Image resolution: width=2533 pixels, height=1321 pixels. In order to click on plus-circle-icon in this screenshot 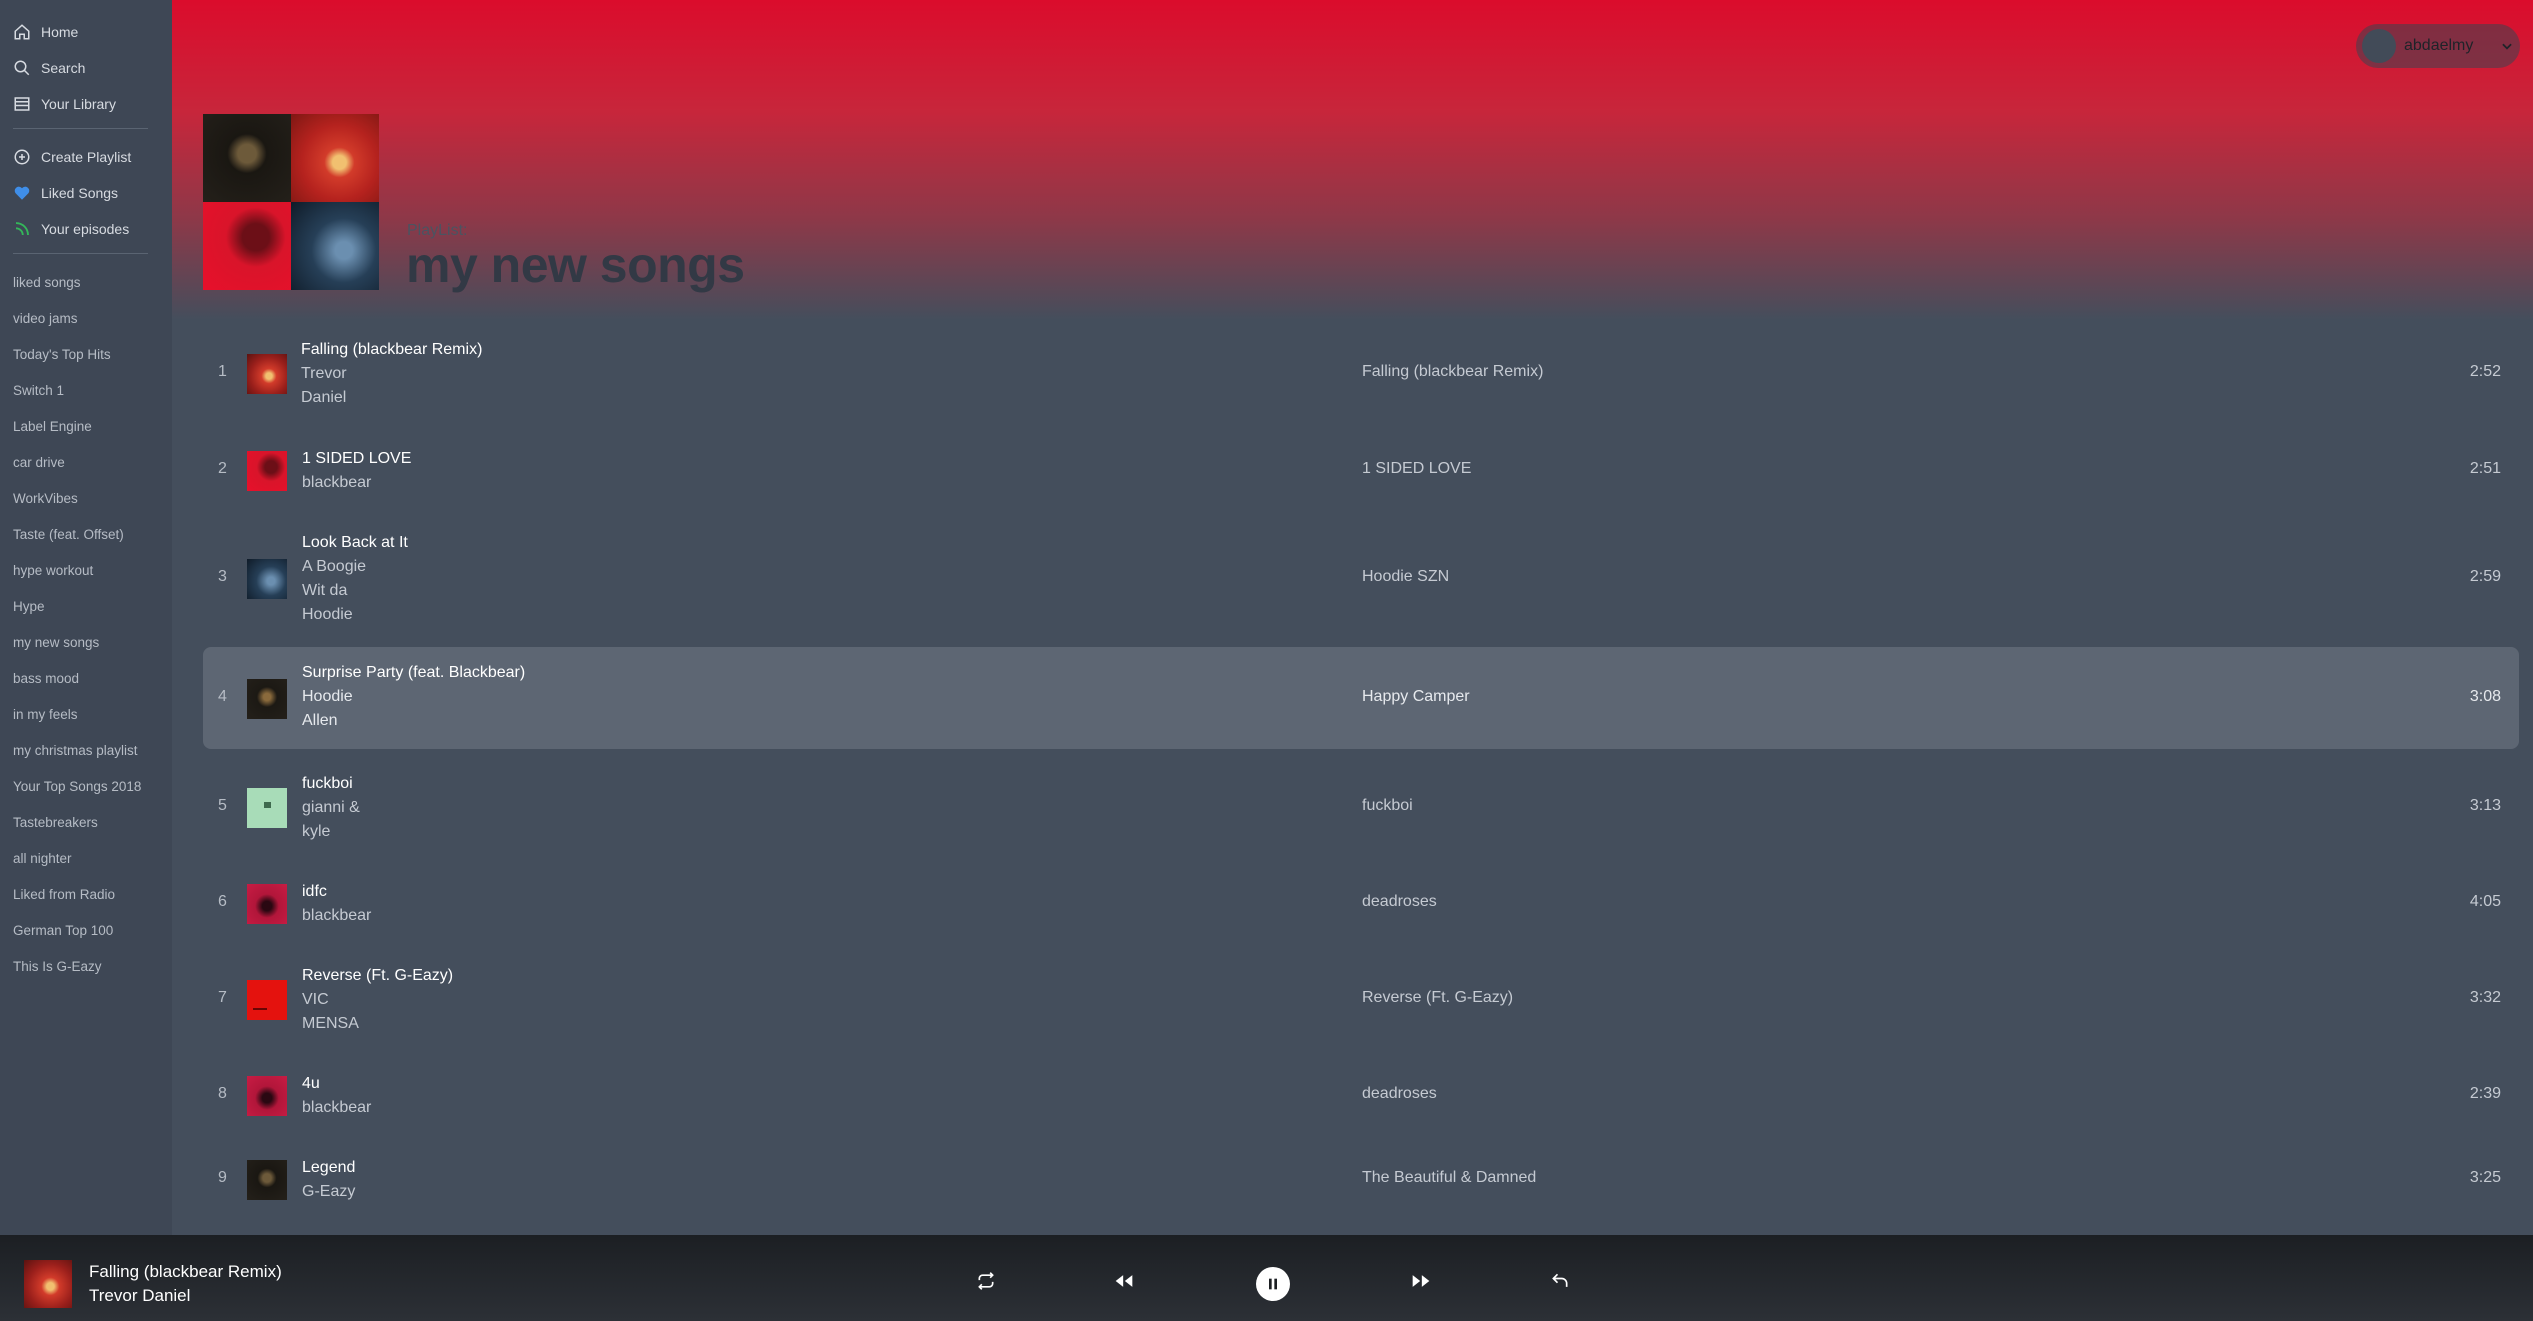, I will do `click(22, 157)`.